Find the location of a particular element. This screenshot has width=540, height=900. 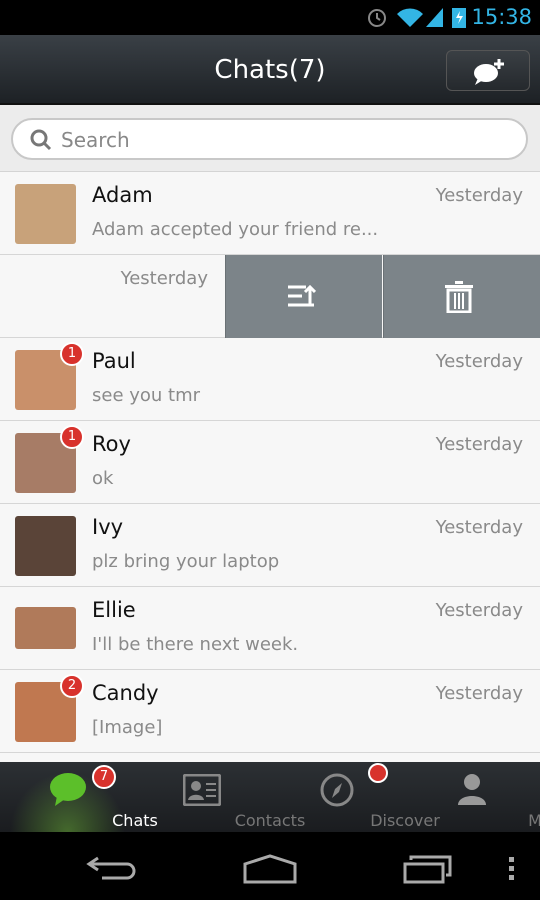

tab-contacts: Contacts is located at coordinates (220, 797).